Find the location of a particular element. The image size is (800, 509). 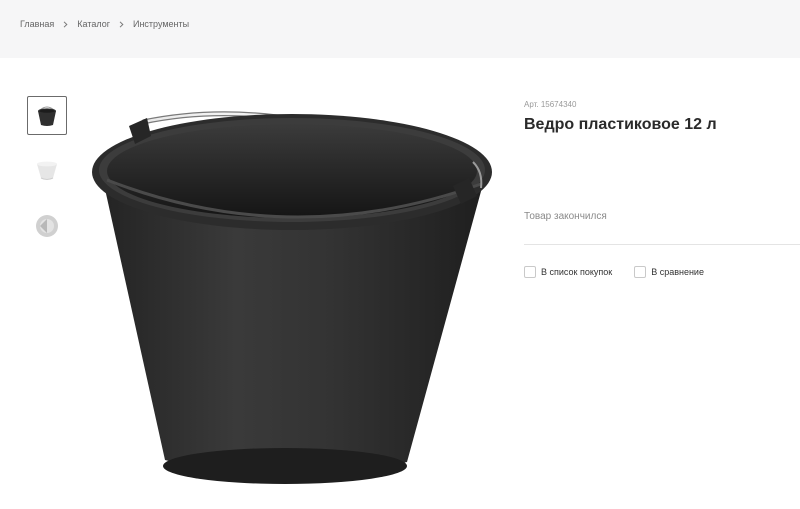

compare-label: В сравнение is located at coordinates (677, 272).